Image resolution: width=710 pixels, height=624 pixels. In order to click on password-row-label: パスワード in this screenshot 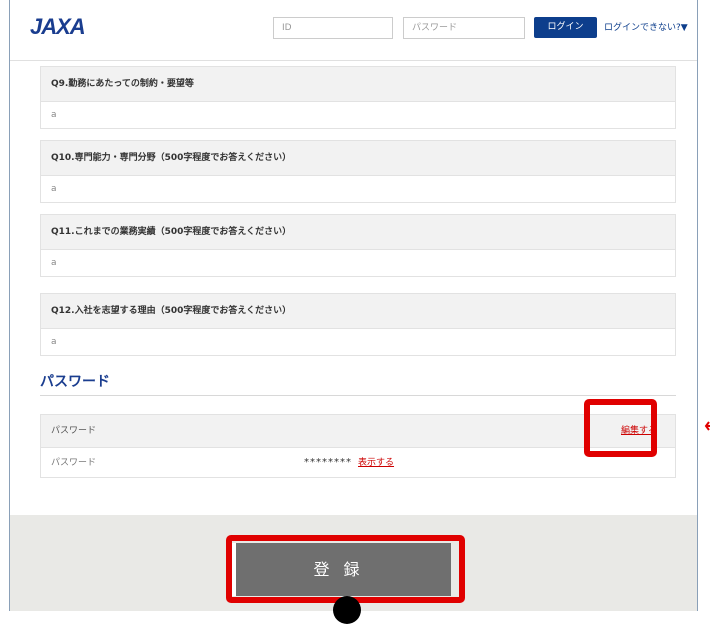, I will do `click(74, 463)`.